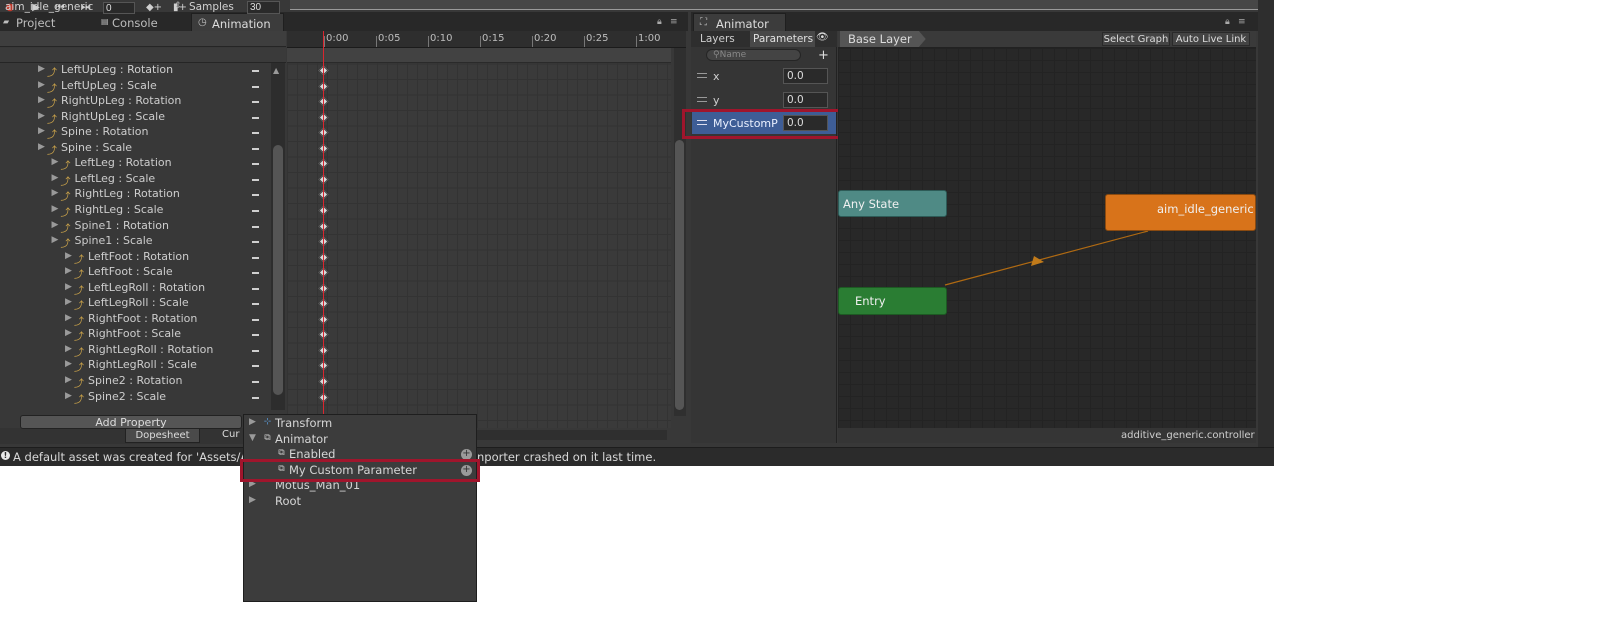 Image resolution: width=1612 pixels, height=618 pixels. What do you see at coordinates (135, 320) in the screenshot?
I see `property-row: ▶ ⤴ RightFoot : Rotation` at bounding box center [135, 320].